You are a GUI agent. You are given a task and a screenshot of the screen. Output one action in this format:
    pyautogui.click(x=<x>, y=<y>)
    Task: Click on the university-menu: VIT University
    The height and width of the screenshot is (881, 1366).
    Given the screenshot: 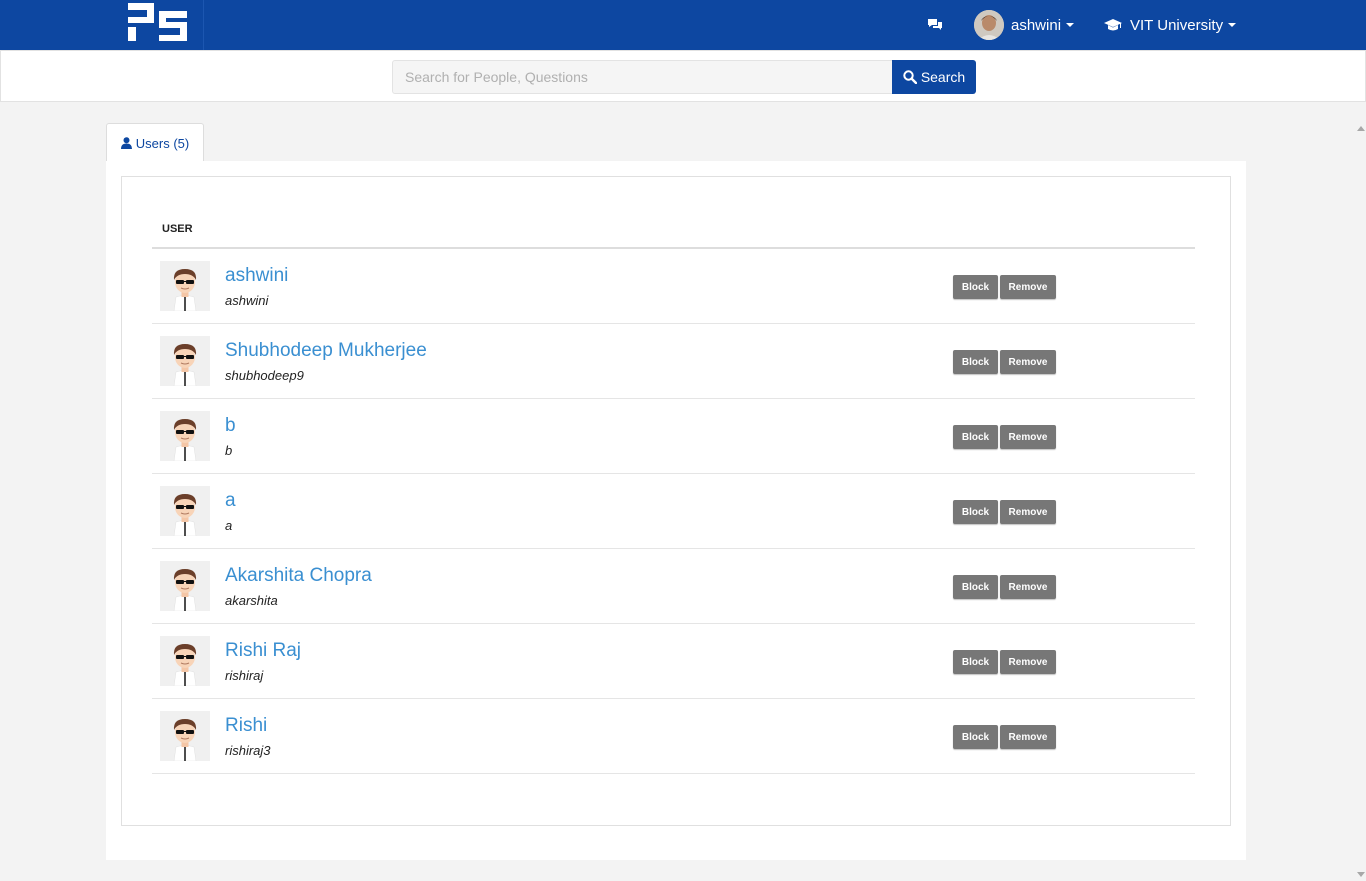 What is the action you would take?
    pyautogui.click(x=1170, y=25)
    